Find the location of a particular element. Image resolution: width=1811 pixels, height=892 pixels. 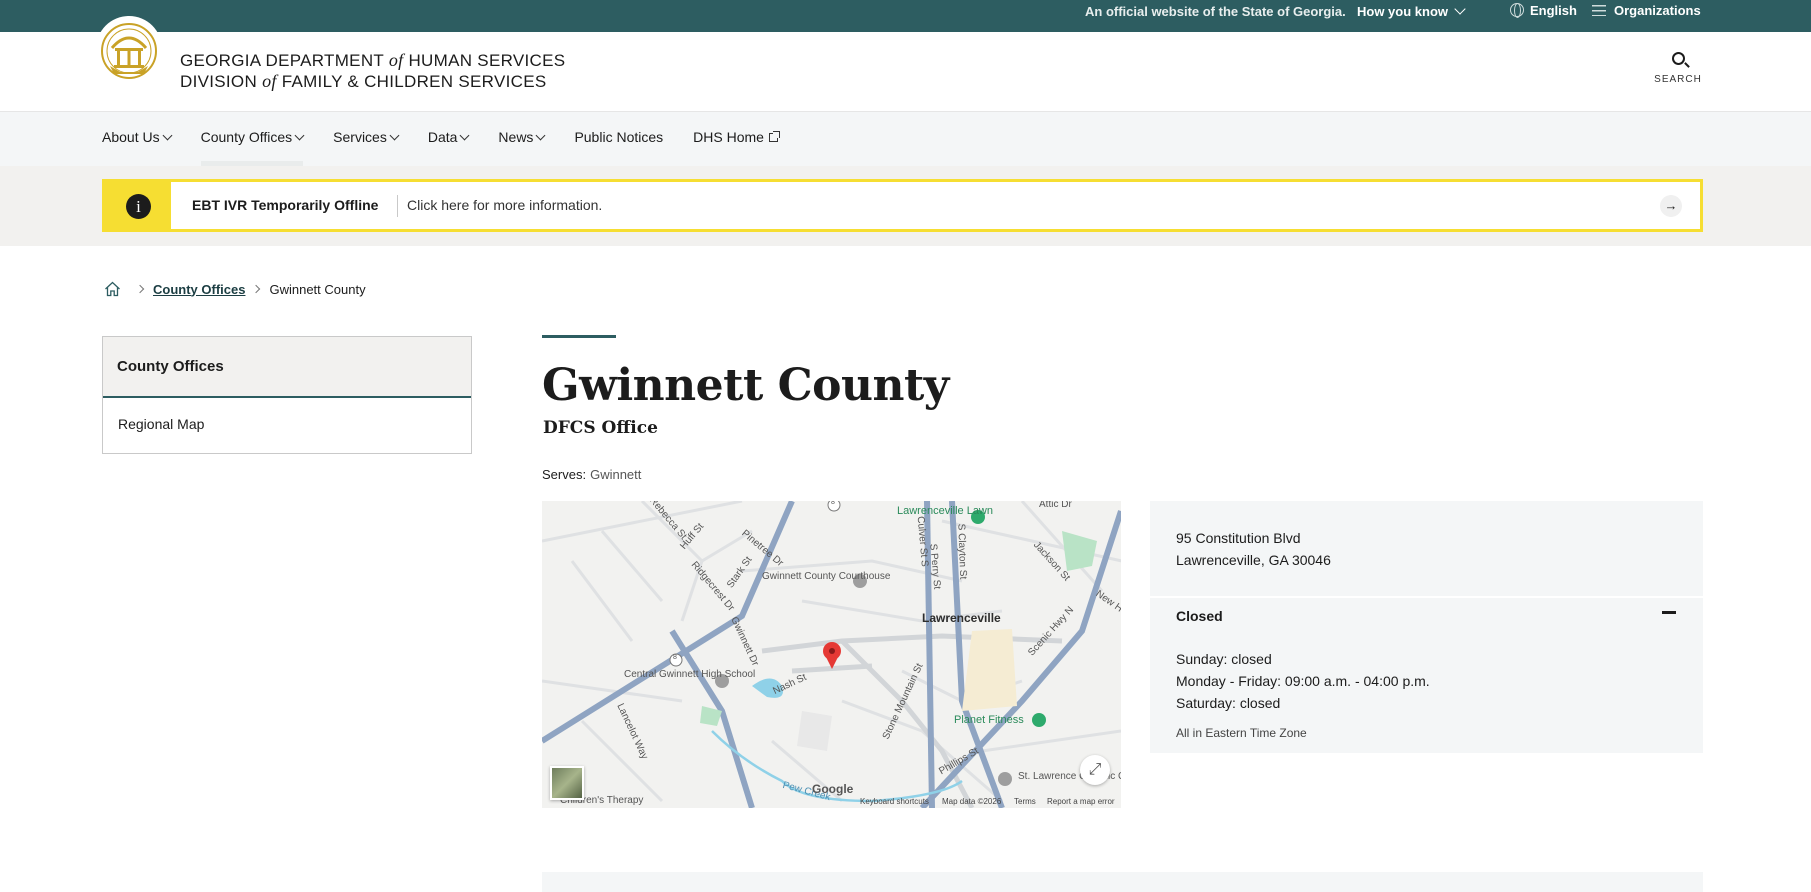

agency-line-2-part-b: FAMILY & CHILDREN SERVICES is located at coordinates (414, 81).